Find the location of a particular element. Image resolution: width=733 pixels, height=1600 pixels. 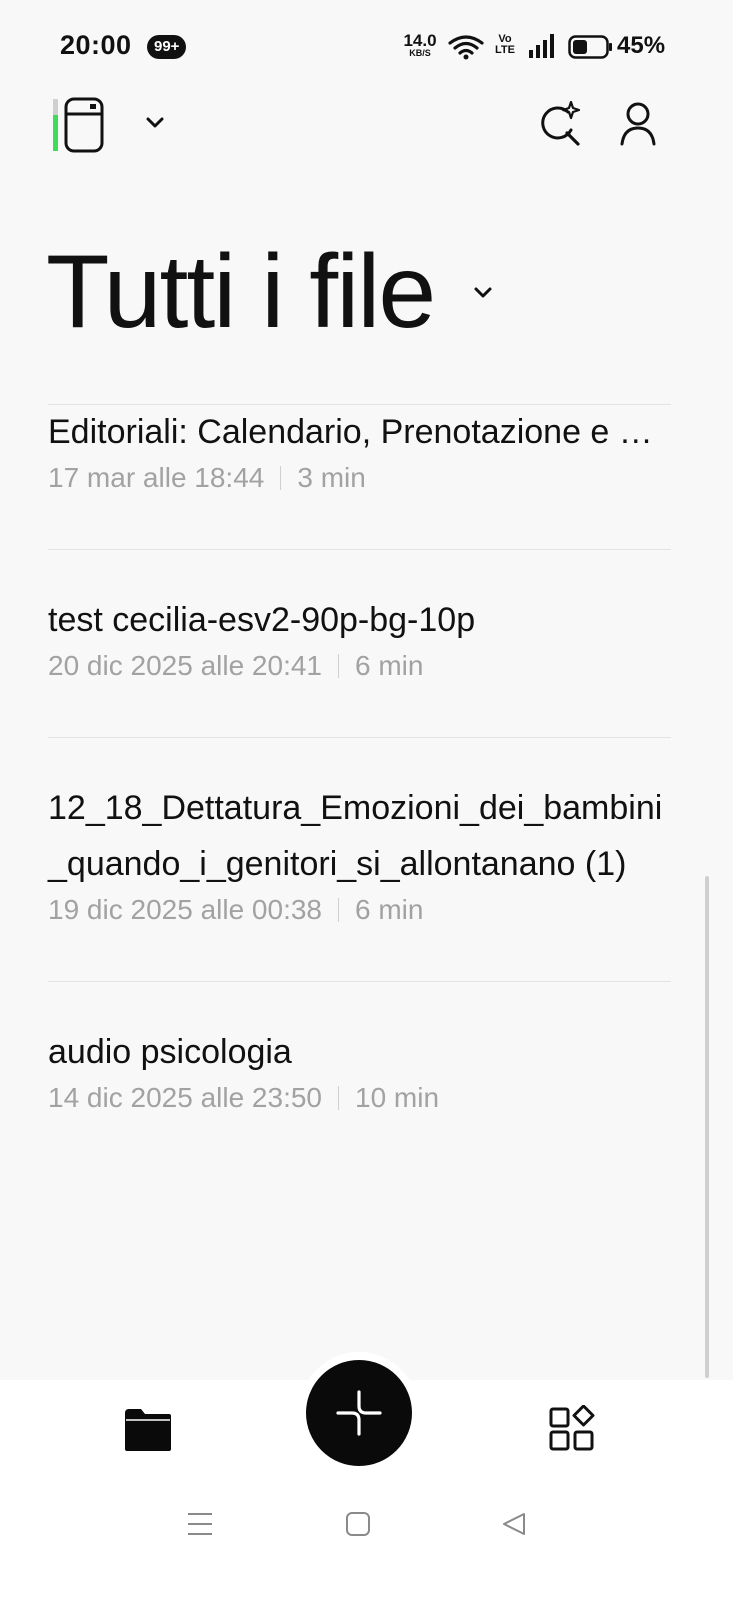

system-nav-bar is located at coordinates (366, 1540).